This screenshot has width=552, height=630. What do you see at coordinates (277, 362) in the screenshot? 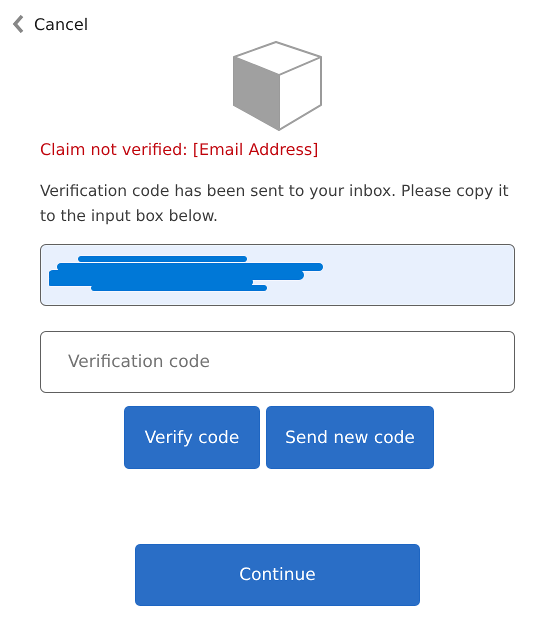
I see `verification-code-field: Verification code` at bounding box center [277, 362].